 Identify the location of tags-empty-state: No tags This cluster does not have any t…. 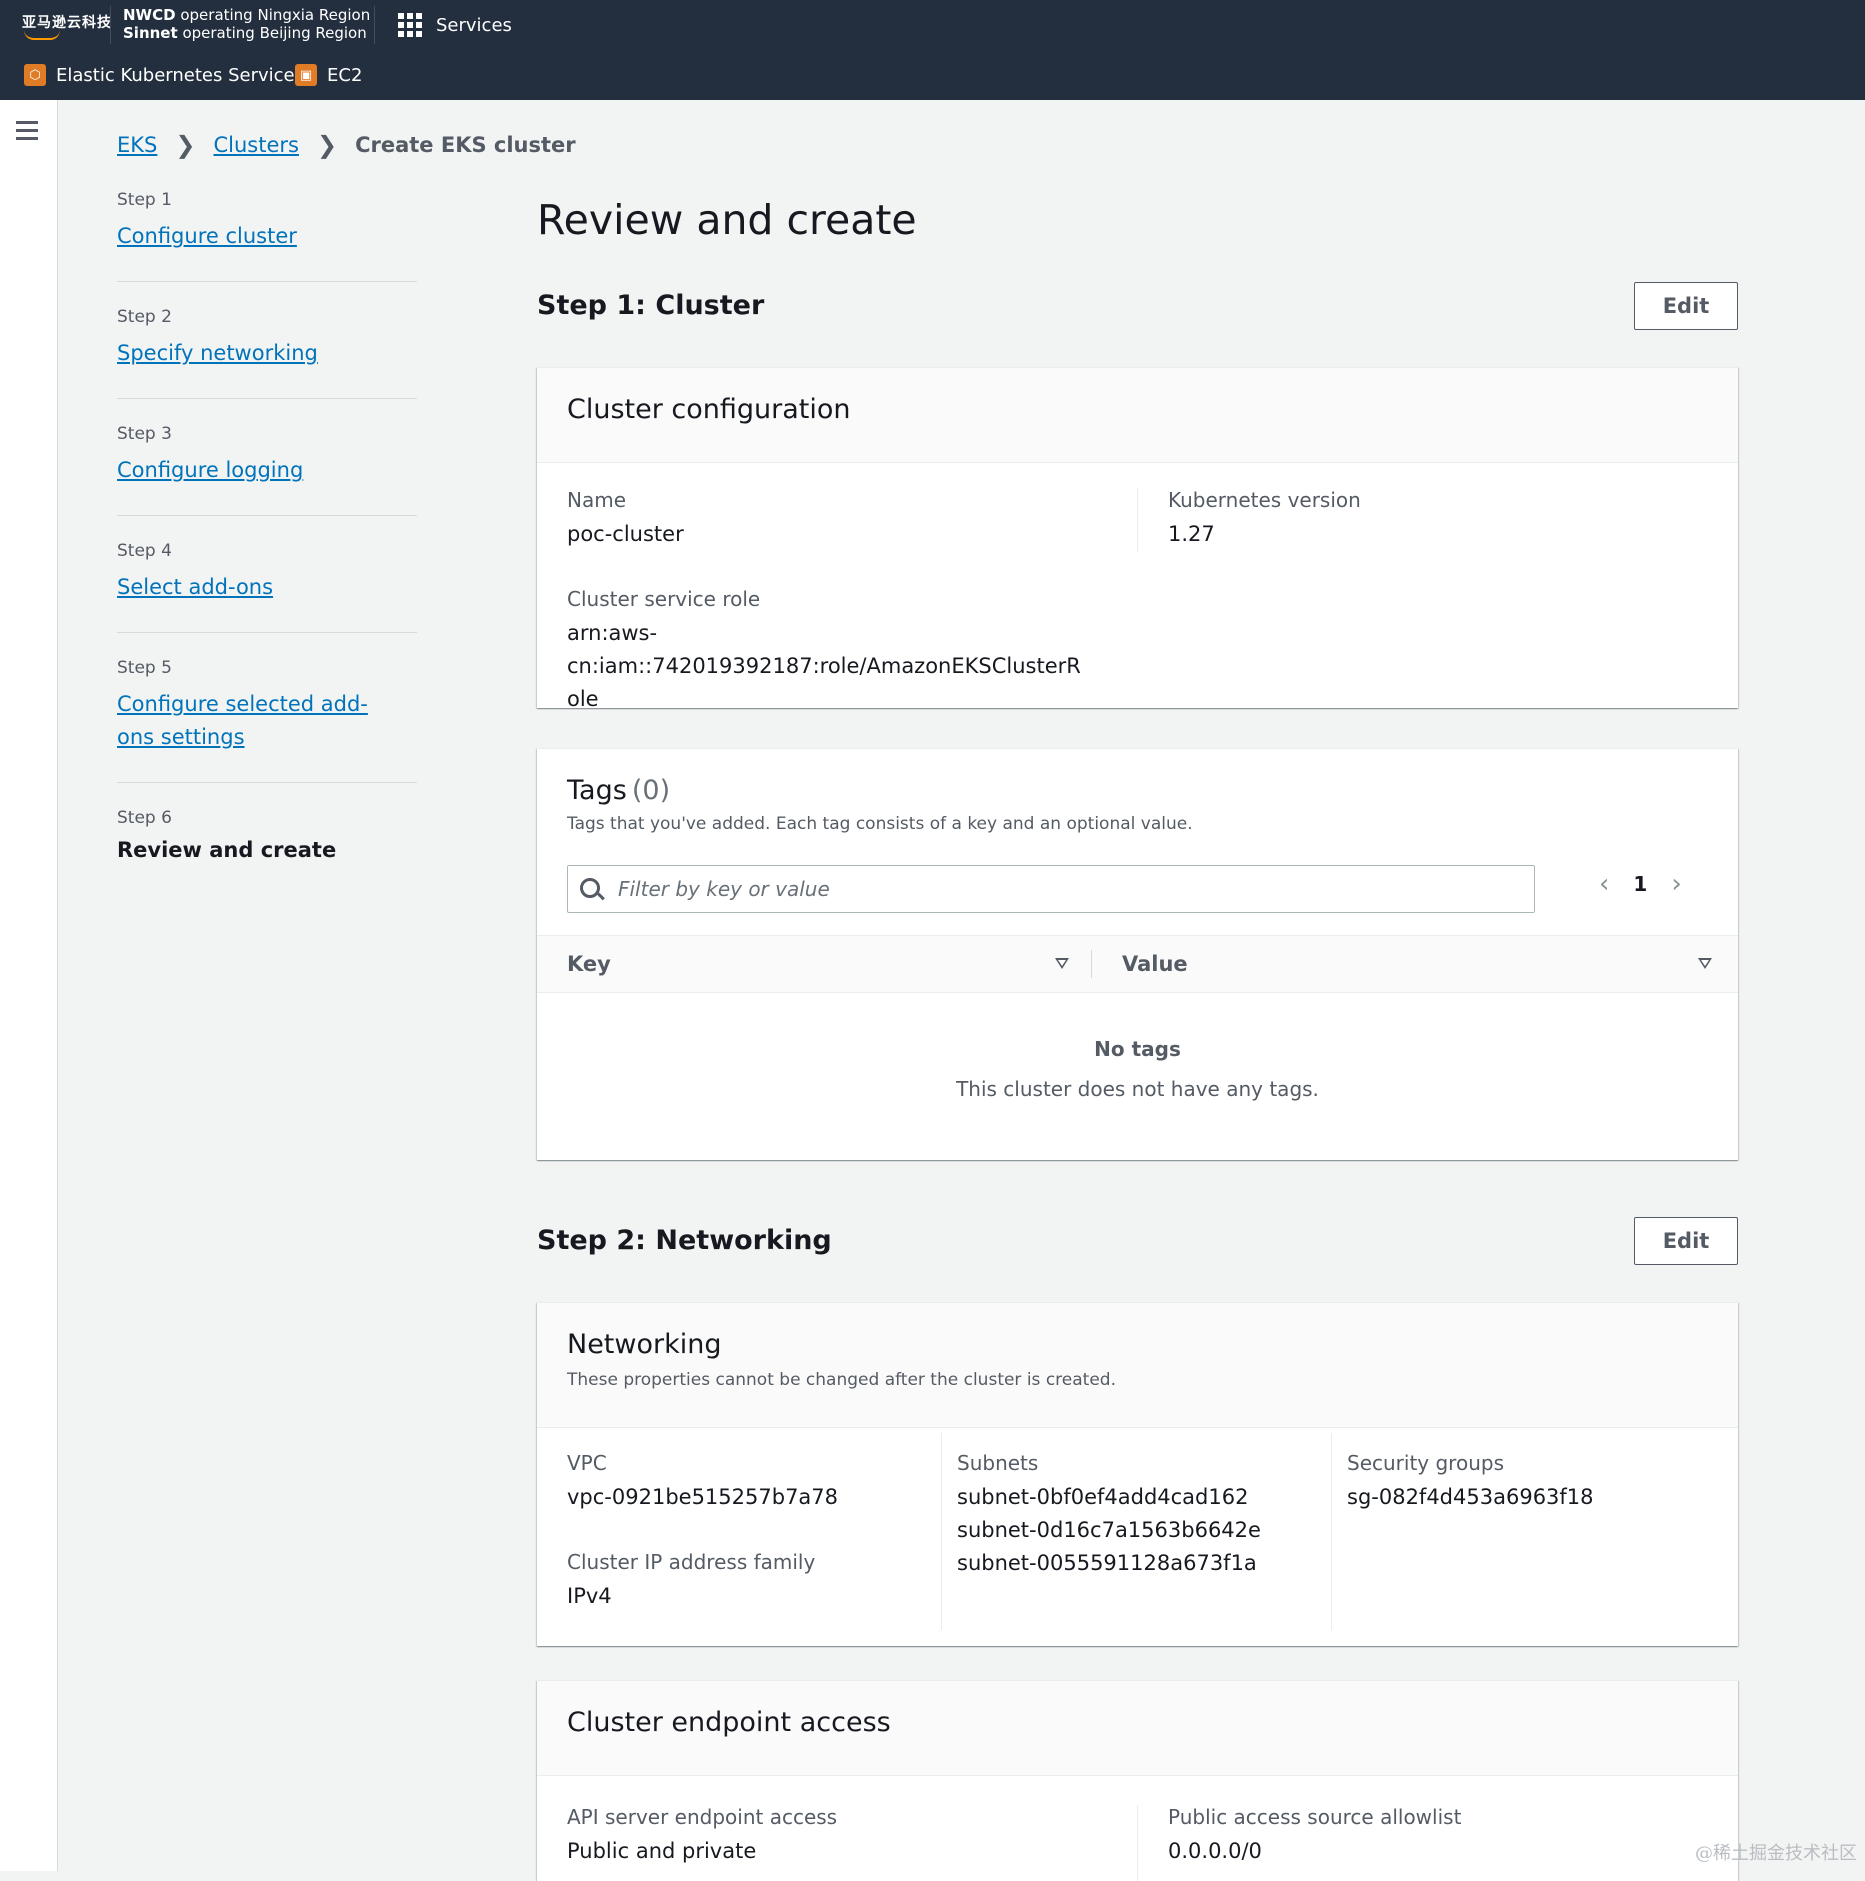
(1137, 1069).